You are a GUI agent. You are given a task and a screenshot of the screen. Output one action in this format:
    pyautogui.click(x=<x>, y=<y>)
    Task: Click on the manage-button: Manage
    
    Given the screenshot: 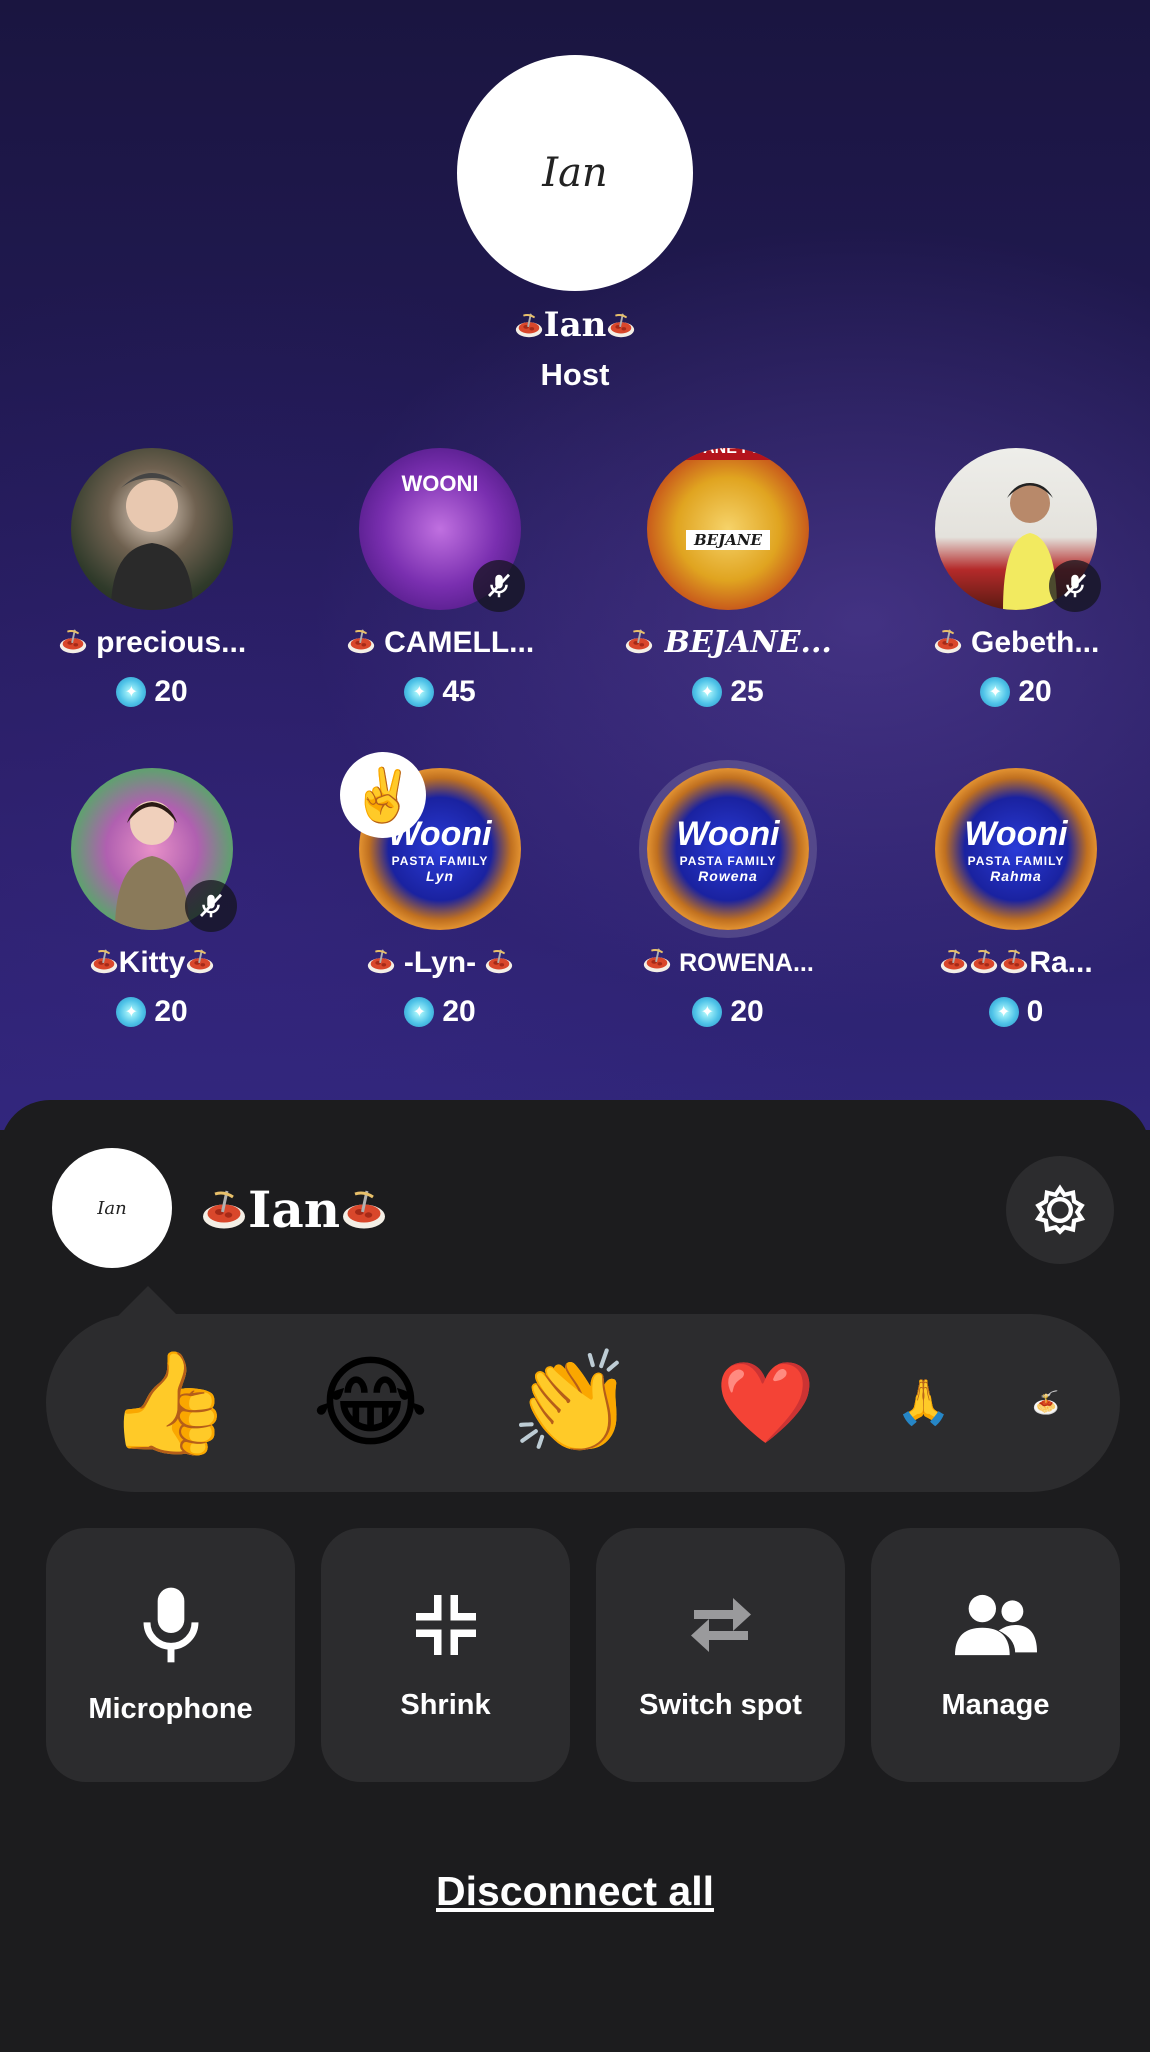 What is the action you would take?
    pyautogui.click(x=995, y=1655)
    